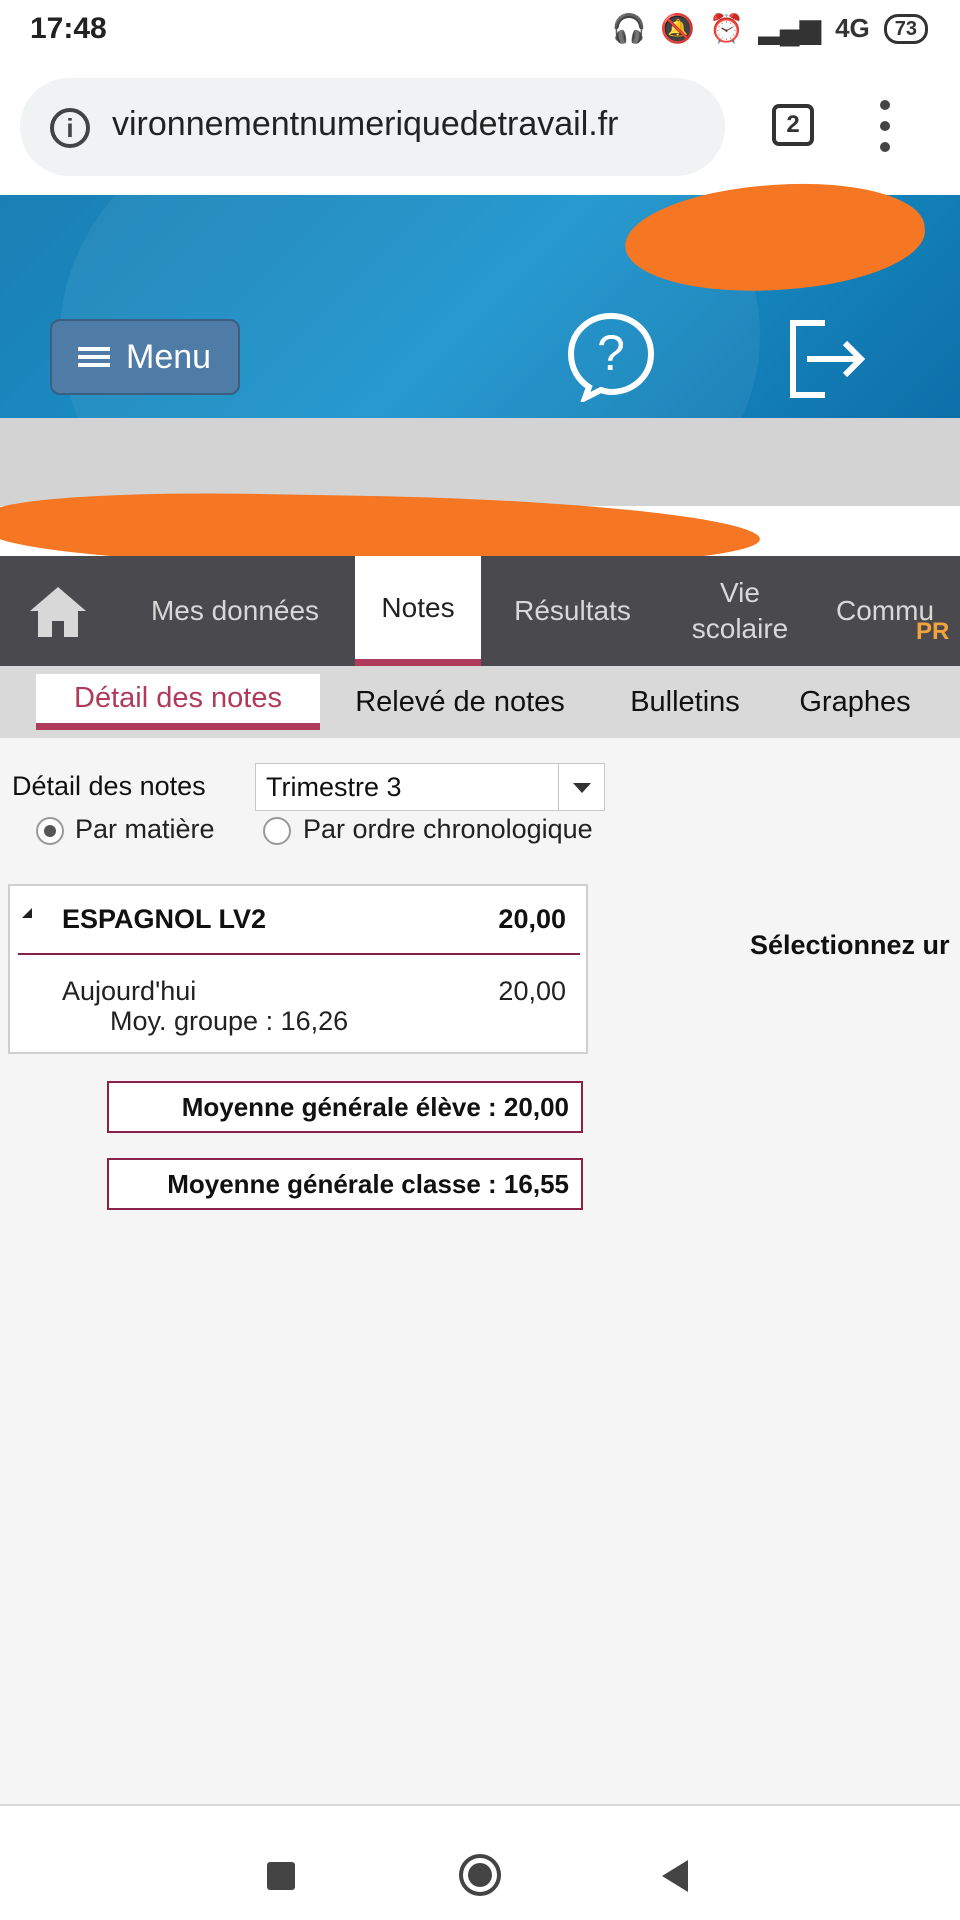 The height and width of the screenshot is (1920, 960). I want to click on menu-label: Menu, so click(169, 356).